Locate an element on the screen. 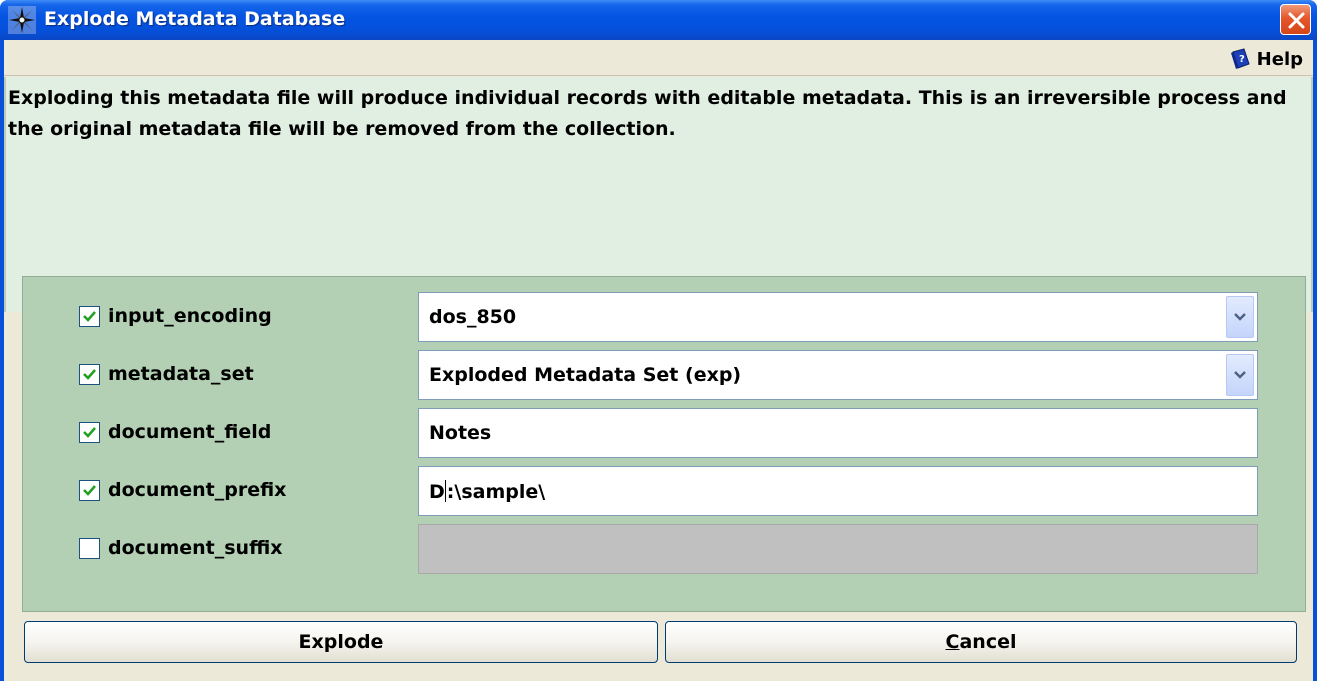  metadata-set-dropdown-button is located at coordinates (1240, 375).